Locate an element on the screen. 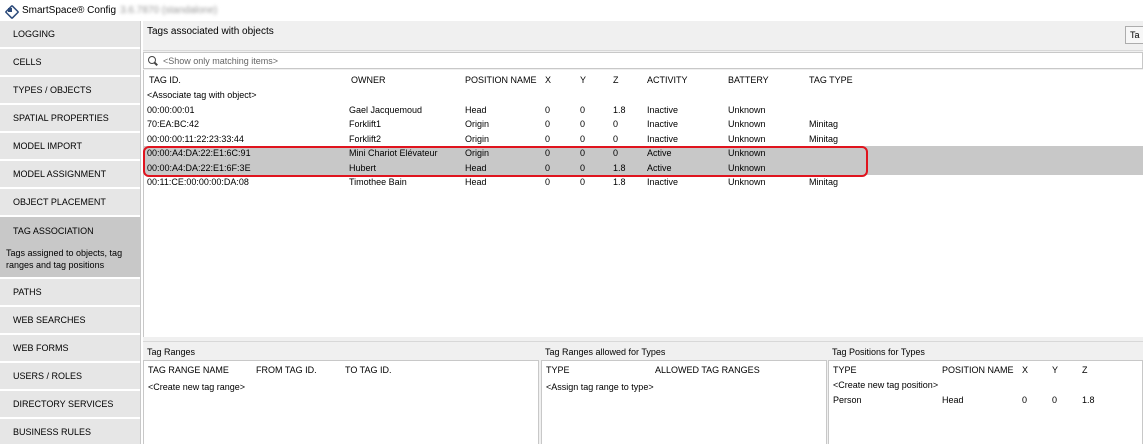  column-header-tag-type: TAG TYPE is located at coordinates (831, 80).